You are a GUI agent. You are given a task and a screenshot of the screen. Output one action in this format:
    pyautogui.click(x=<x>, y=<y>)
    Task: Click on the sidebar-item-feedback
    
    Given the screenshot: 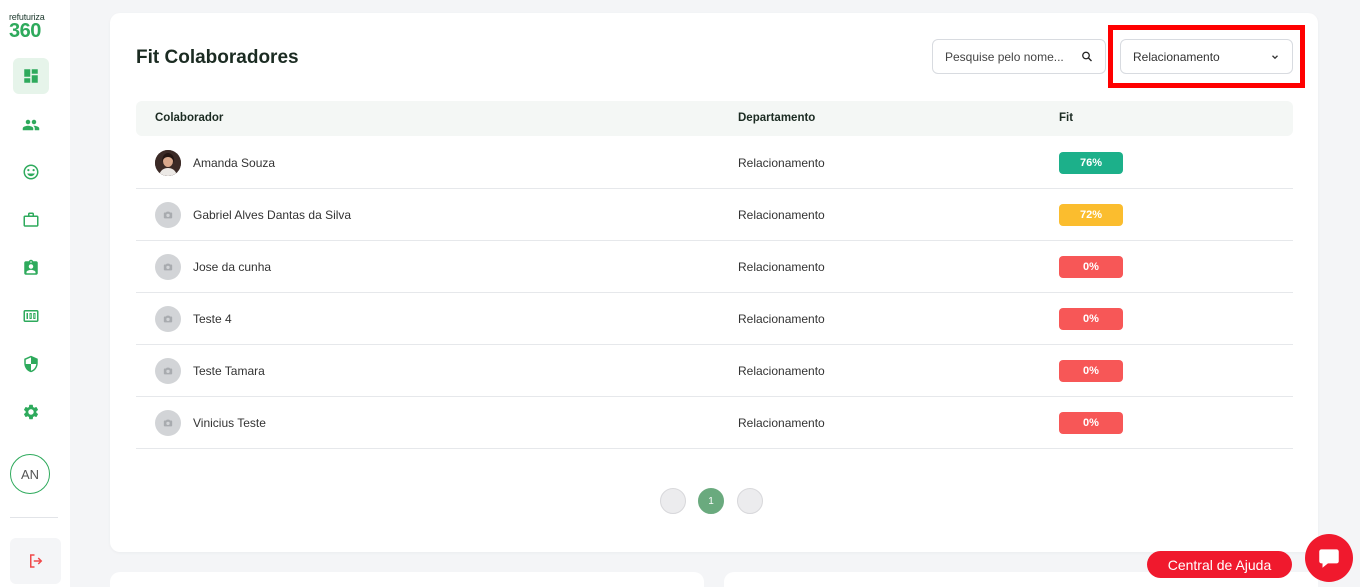 What is the action you would take?
    pyautogui.click(x=31, y=172)
    